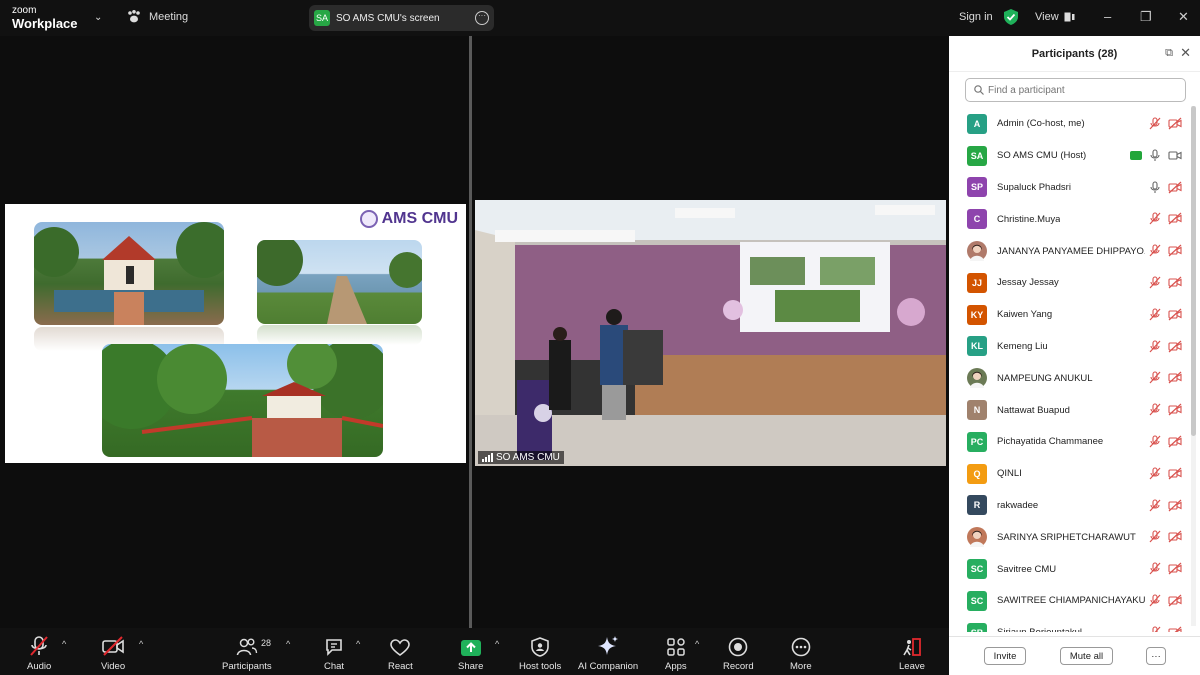 This screenshot has width=1200, height=675. What do you see at coordinates (1033, 410) in the screenshot?
I see `participant-name: Nattawat Buapud` at bounding box center [1033, 410].